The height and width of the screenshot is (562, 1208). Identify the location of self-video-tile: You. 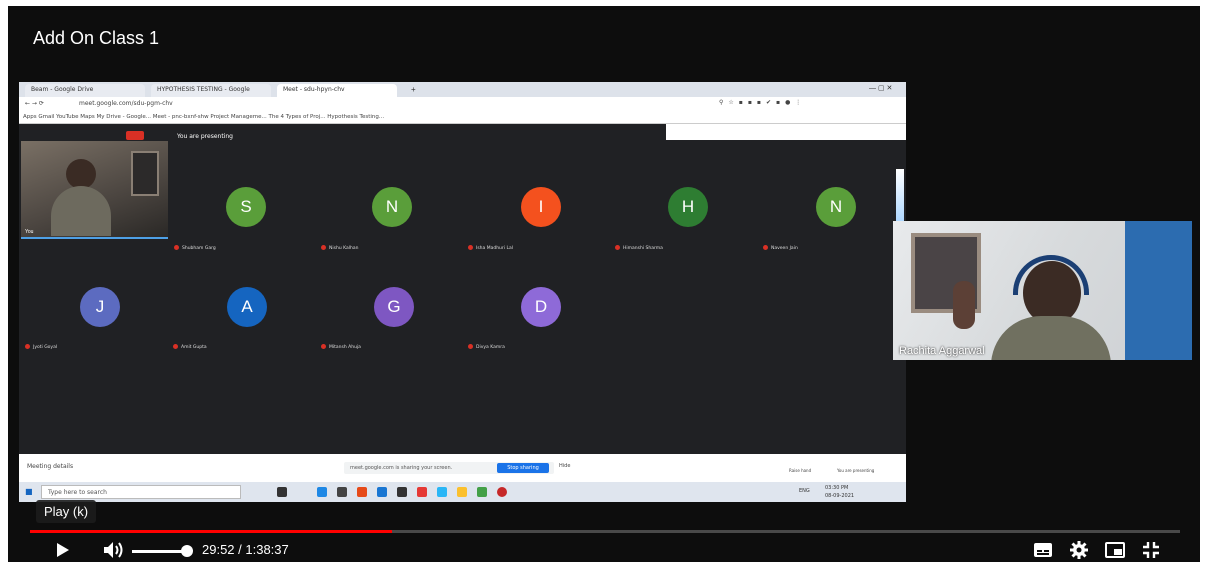
(94, 190).